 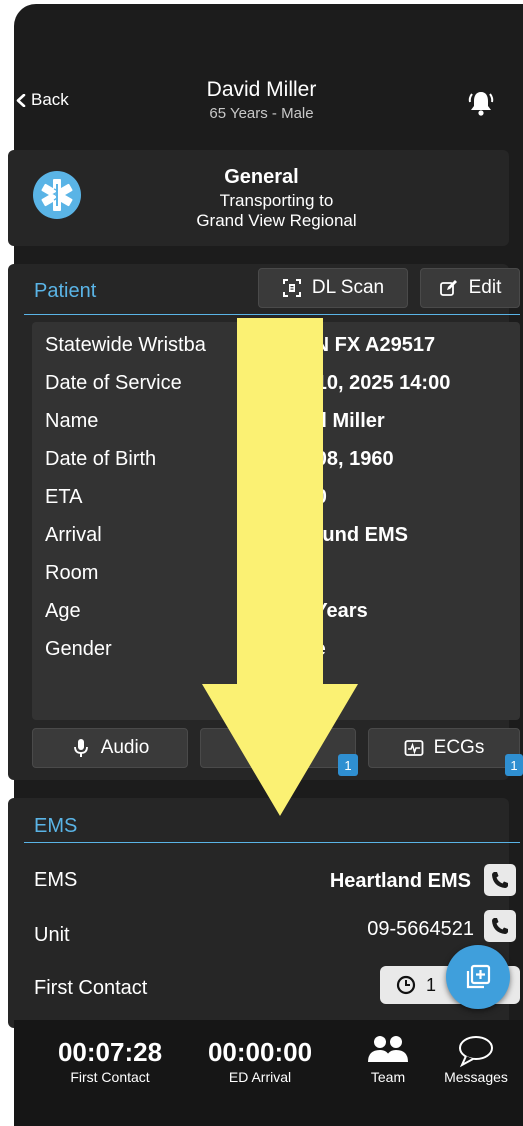 I want to click on audio-button: Audio, so click(x=110, y=748).